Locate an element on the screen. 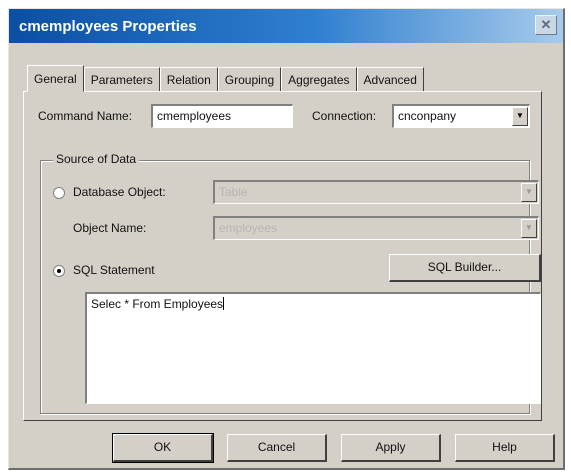 This screenshot has height=474, width=571. tab-parameters-label: Parameters is located at coordinates (121, 80).